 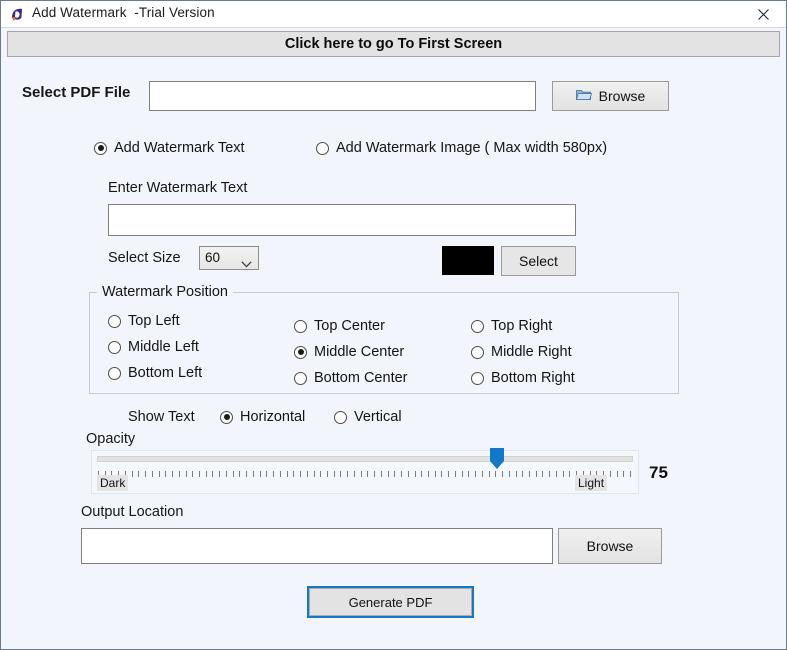 What do you see at coordinates (378, 417) in the screenshot?
I see `radio-vertical-label: Vertical` at bounding box center [378, 417].